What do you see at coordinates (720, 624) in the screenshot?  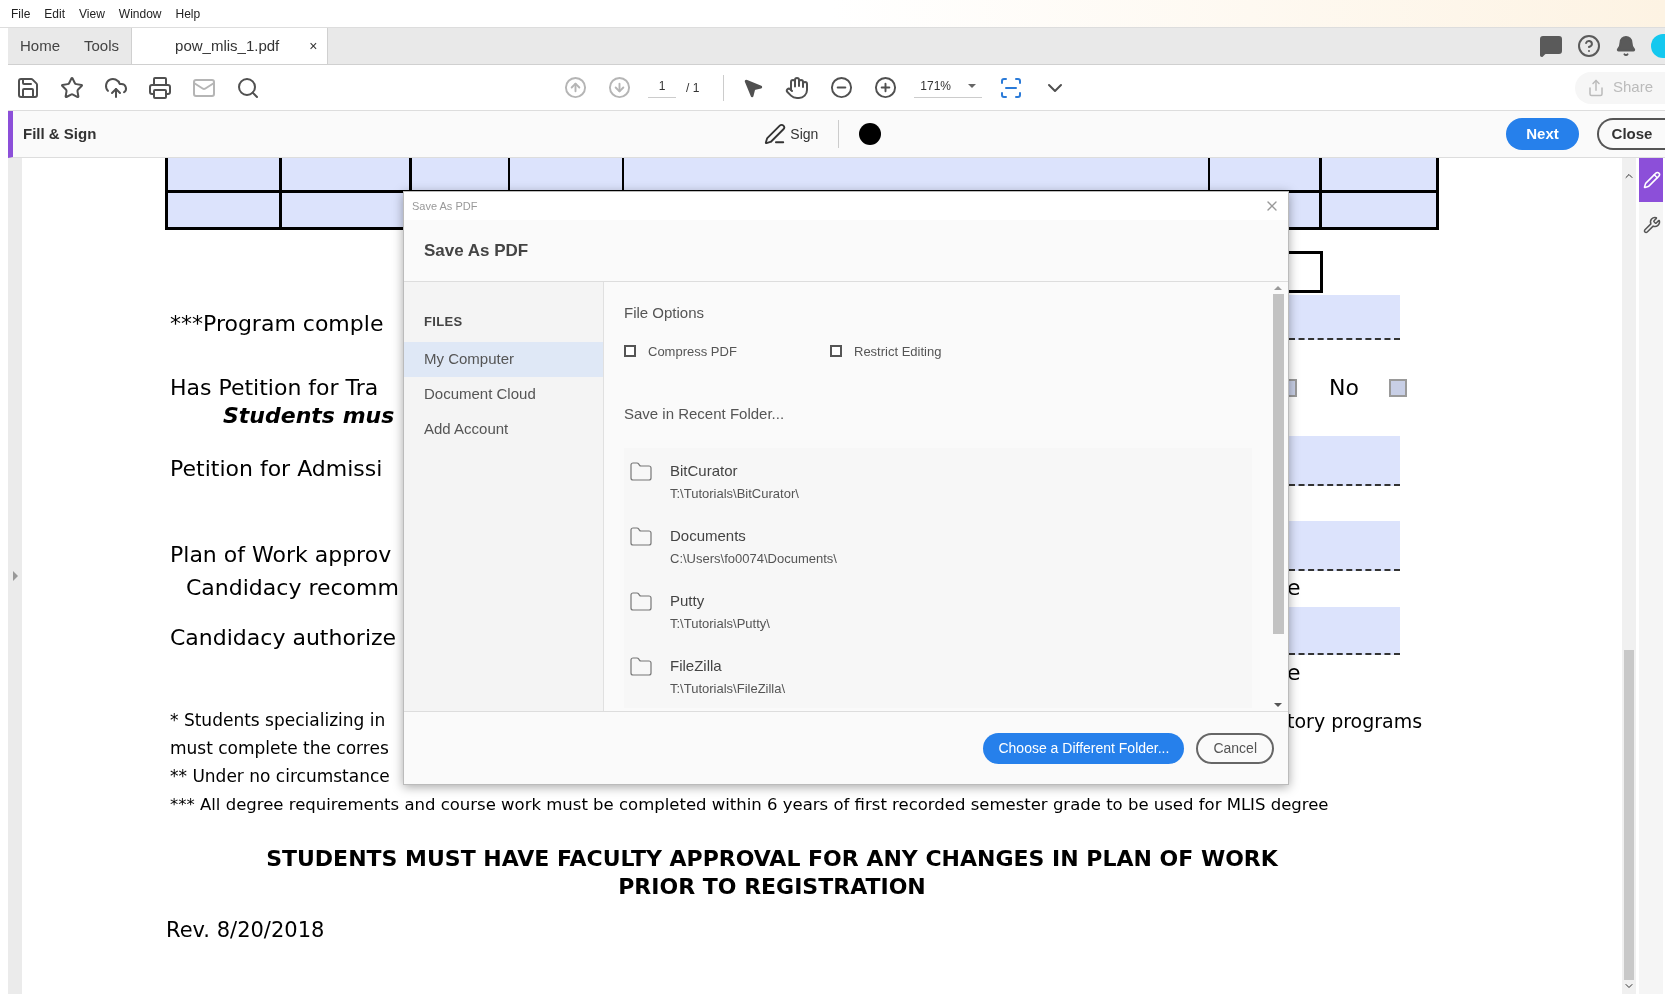 I see `folder-path: T:\Tutorials\Putty\` at bounding box center [720, 624].